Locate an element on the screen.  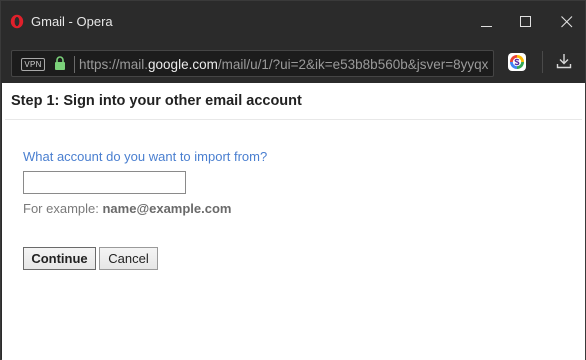
url-host: google.com is located at coordinates (183, 64).